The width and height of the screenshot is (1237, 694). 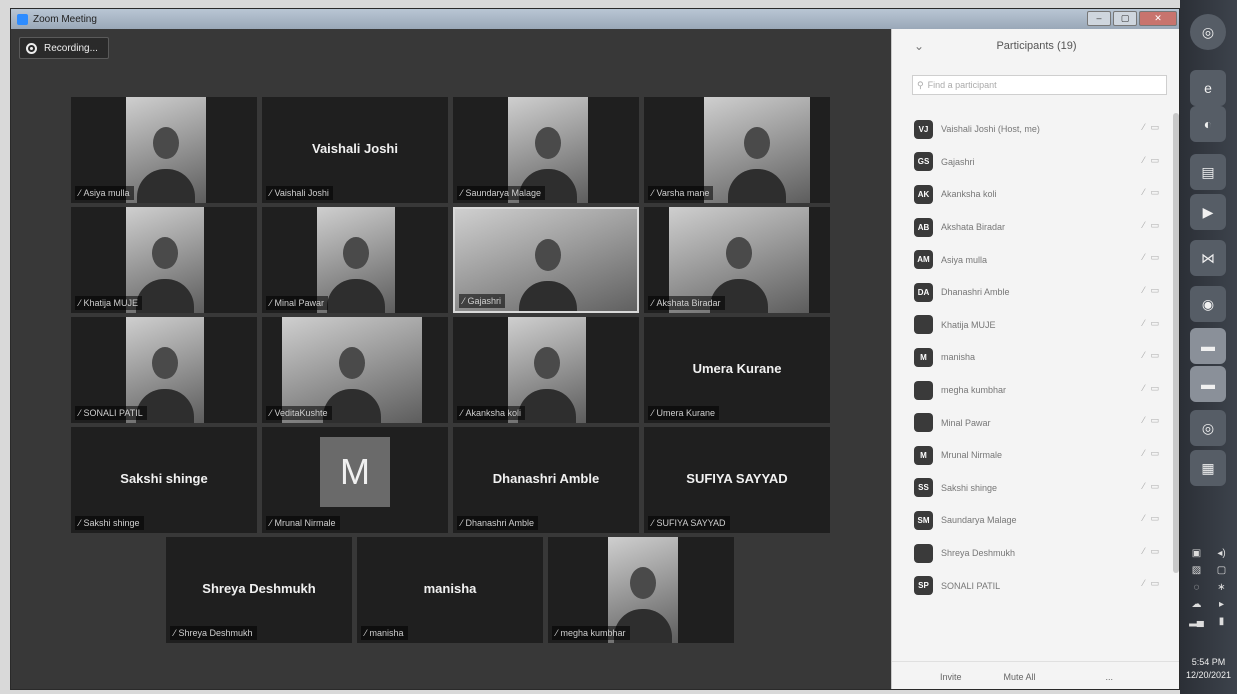 What do you see at coordinates (1196, 604) in the screenshot?
I see `tray-icon-4: ☁` at bounding box center [1196, 604].